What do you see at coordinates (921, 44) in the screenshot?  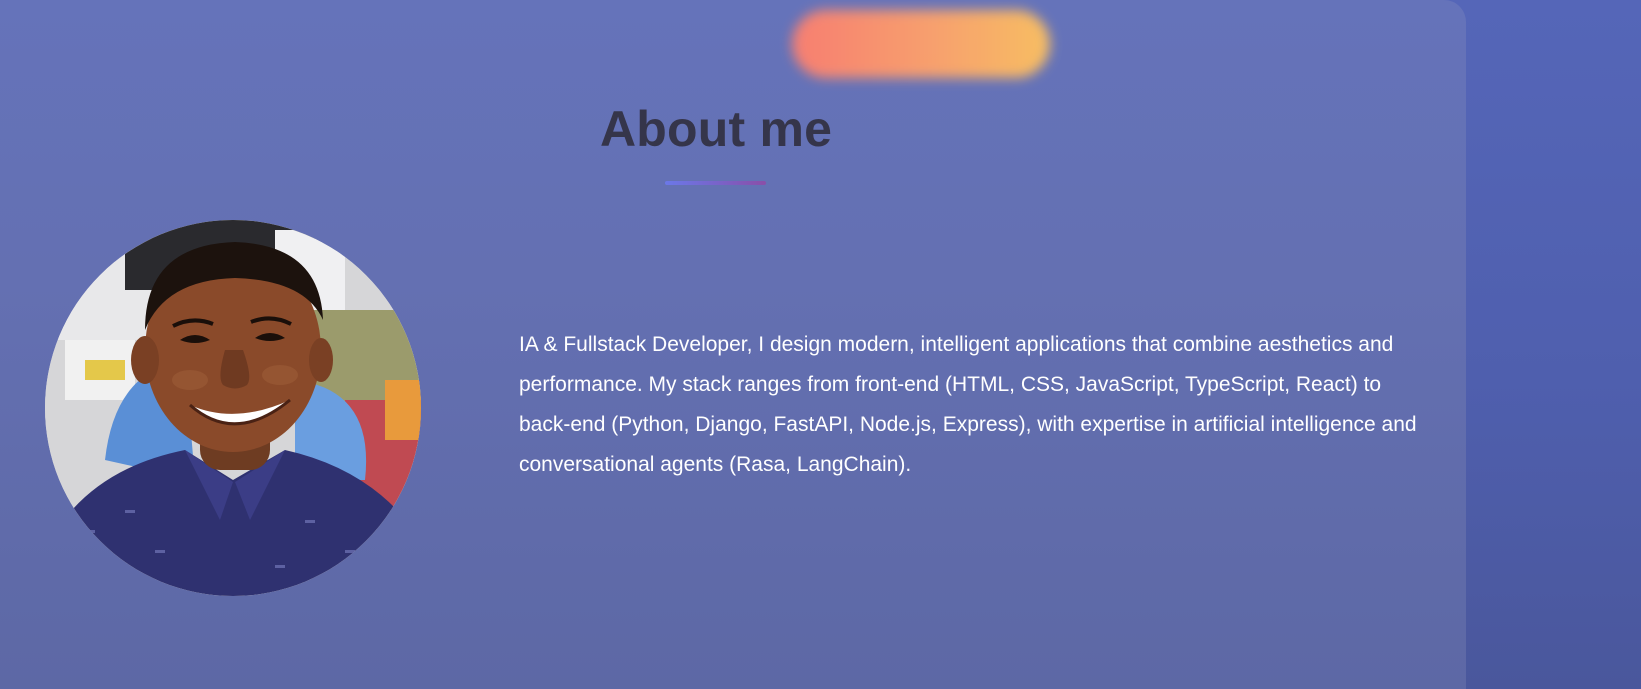 I see `decorative-gradient-blob` at bounding box center [921, 44].